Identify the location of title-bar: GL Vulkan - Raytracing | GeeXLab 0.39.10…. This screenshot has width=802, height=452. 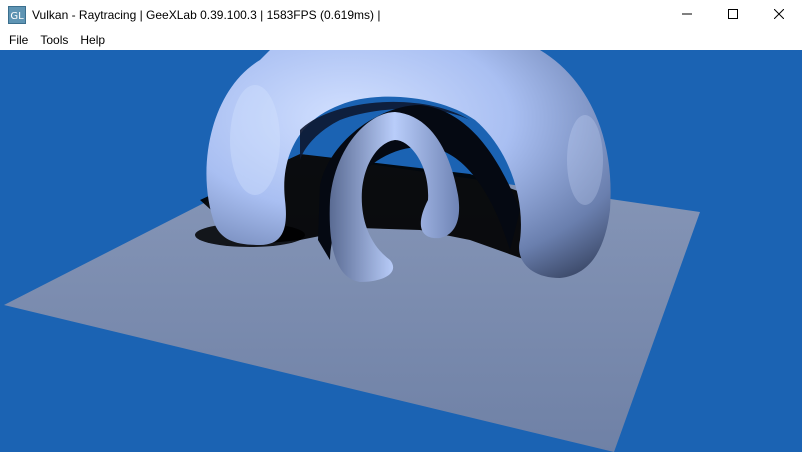
(401, 15).